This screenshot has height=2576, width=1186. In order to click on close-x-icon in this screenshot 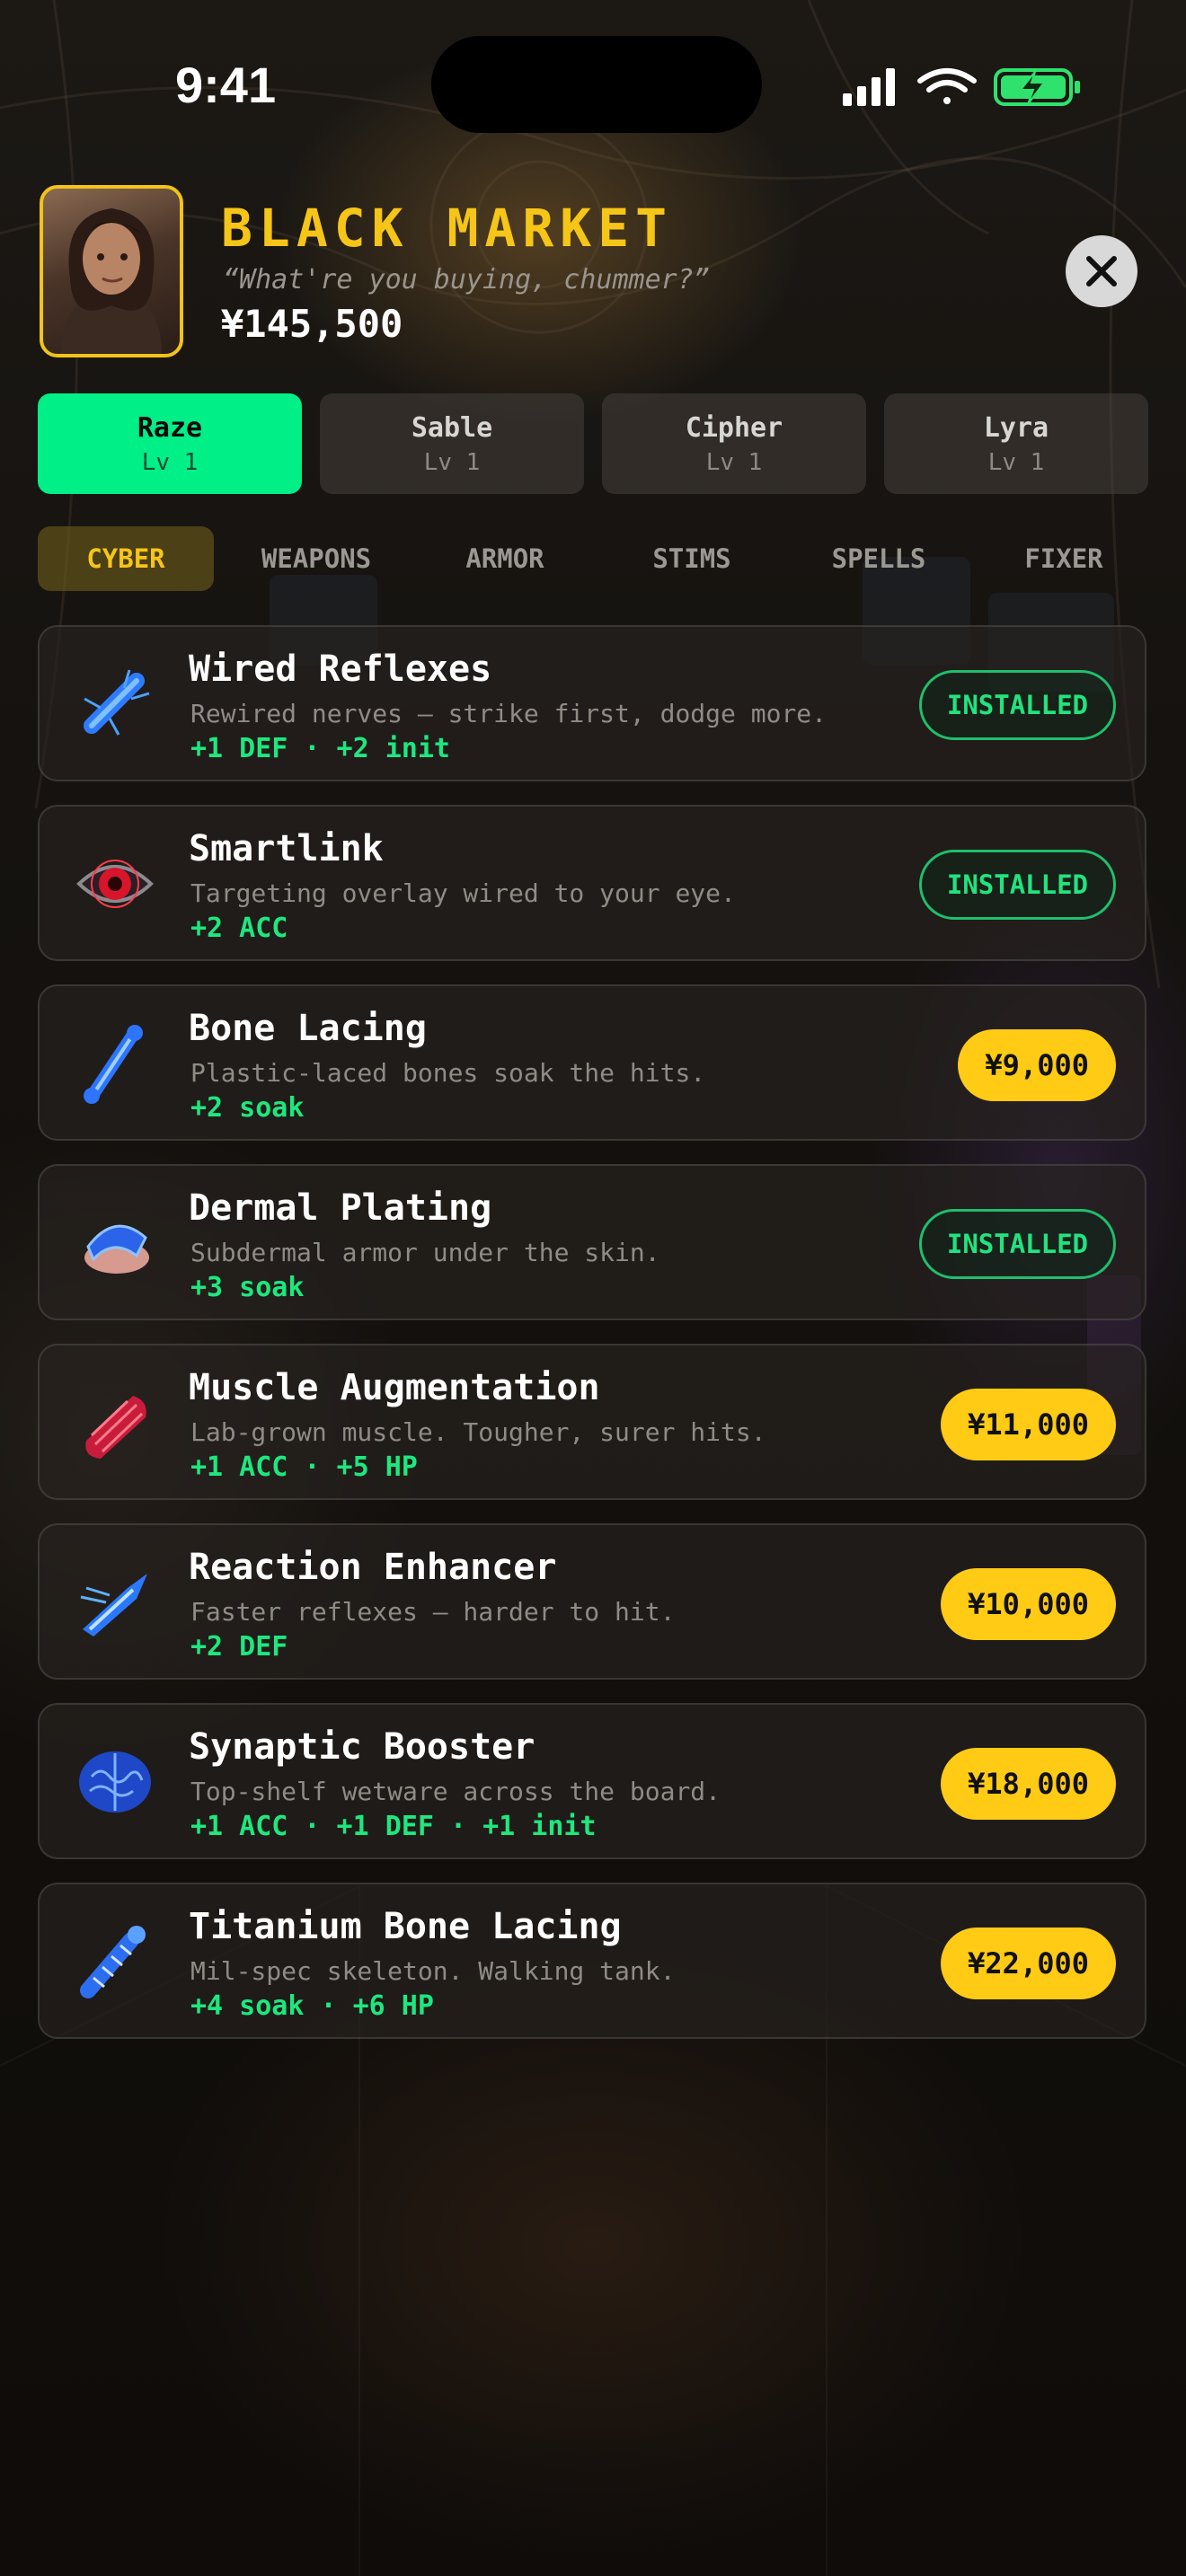, I will do `click(1101, 271)`.